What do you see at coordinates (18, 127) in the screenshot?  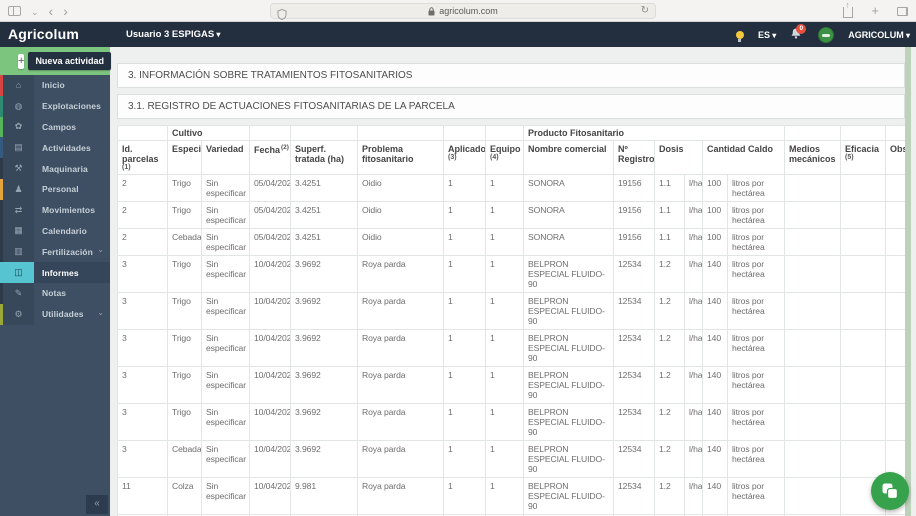 I see `leaf-icon: ✿` at bounding box center [18, 127].